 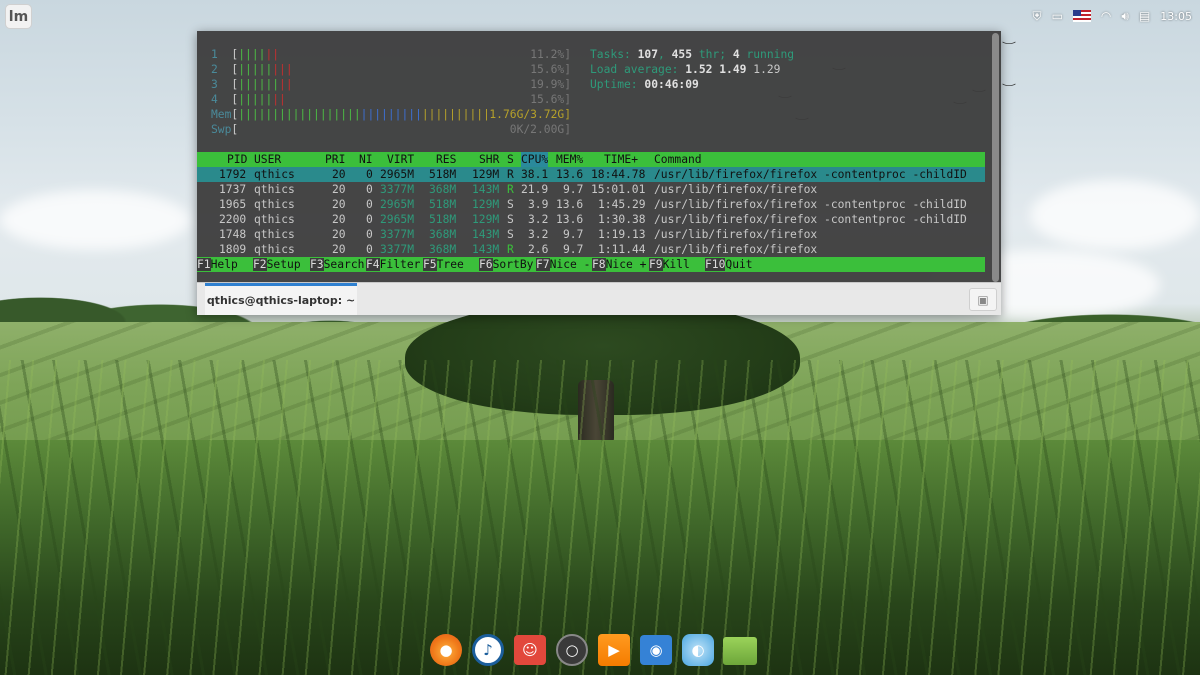 What do you see at coordinates (538, 204) in the screenshot?
I see `cpu: 3.9` at bounding box center [538, 204].